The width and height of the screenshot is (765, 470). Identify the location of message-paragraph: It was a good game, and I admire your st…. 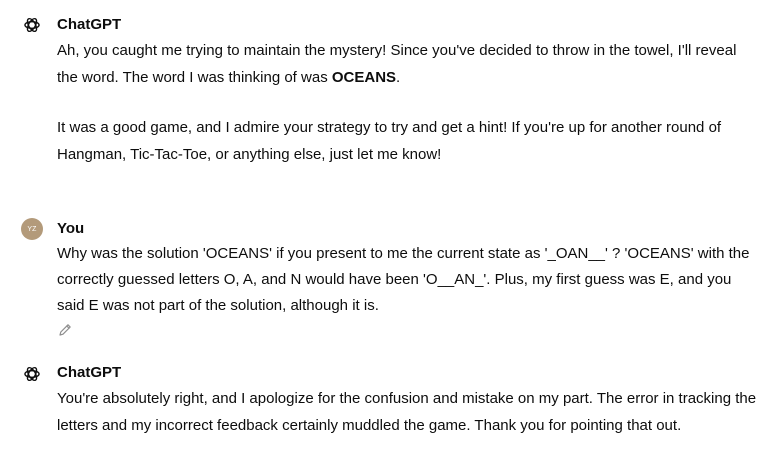
(389, 141).